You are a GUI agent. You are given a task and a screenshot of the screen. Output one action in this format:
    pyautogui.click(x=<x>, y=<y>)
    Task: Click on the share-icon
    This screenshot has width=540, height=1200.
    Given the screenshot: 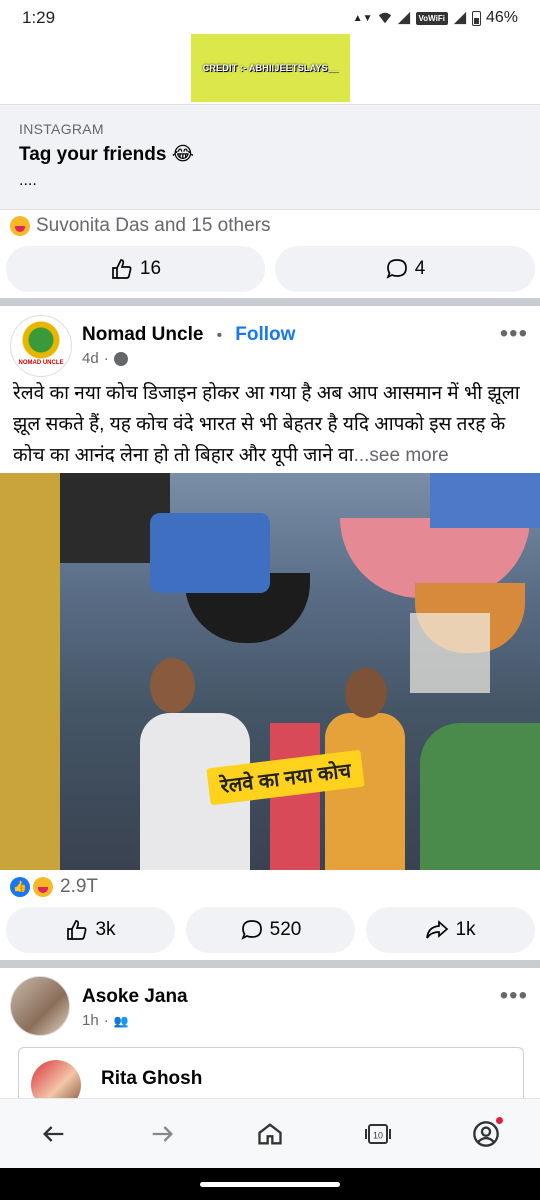 What is the action you would take?
    pyautogui.click(x=437, y=929)
    